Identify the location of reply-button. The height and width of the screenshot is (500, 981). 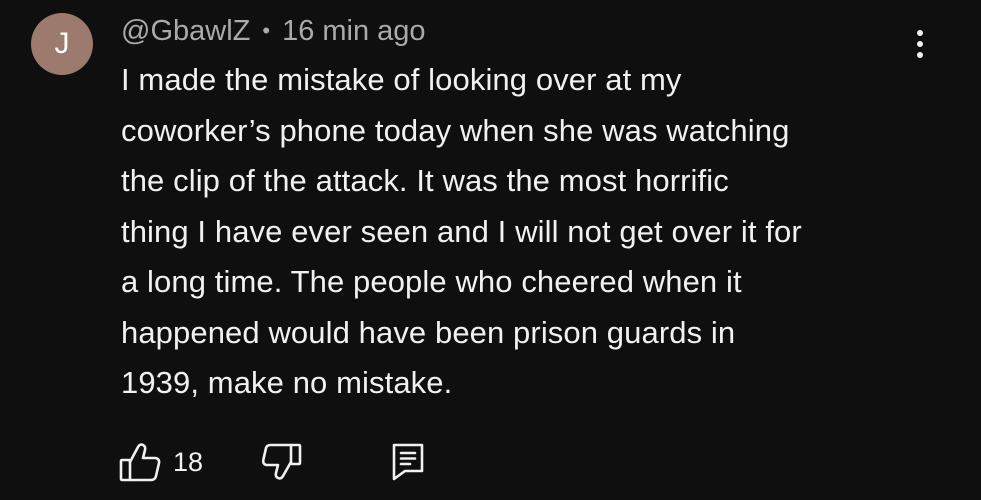
(408, 462).